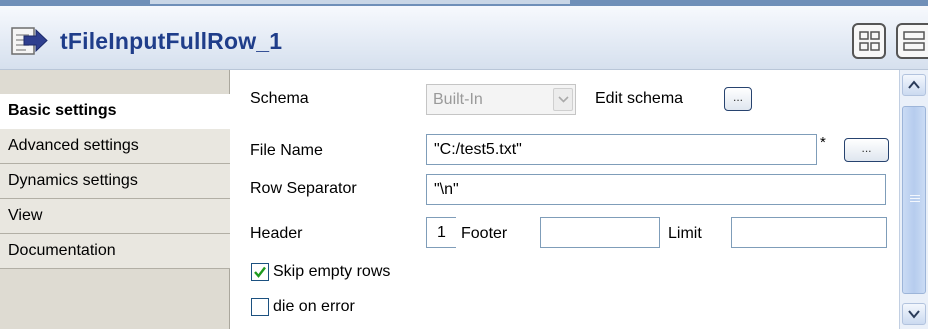 The image size is (928, 329). Describe the element at coordinates (621, 149) in the screenshot. I see `file-name-input: "C:/test5.txt"` at that location.